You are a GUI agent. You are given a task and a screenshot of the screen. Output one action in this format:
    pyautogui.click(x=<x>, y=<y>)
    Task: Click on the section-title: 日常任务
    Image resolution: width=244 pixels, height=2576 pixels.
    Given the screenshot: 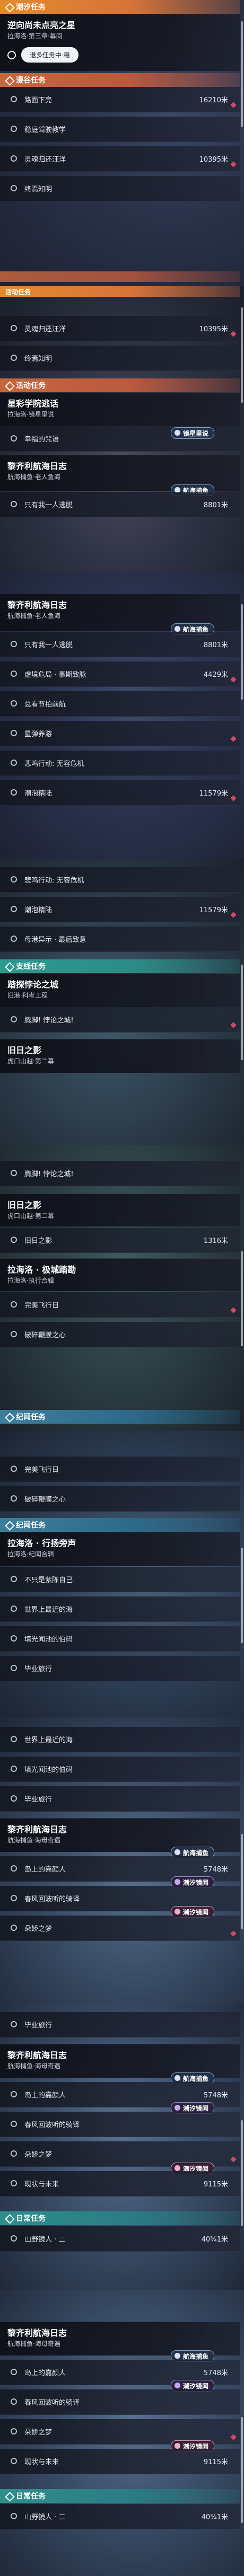 What is the action you would take?
    pyautogui.click(x=31, y=2219)
    